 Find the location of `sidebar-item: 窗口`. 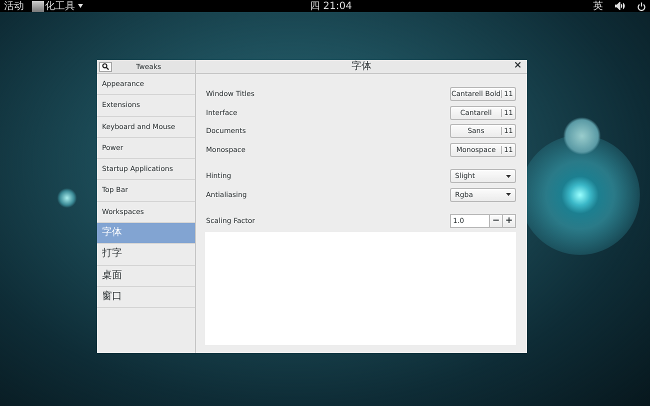

sidebar-item: 窗口 is located at coordinates (146, 297).